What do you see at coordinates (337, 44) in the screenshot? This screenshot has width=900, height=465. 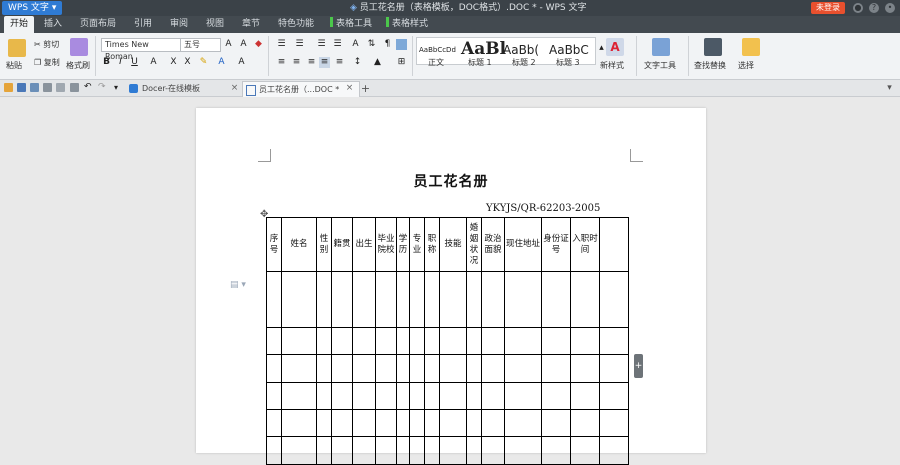 I see `increase-indent-icon: ☰` at bounding box center [337, 44].